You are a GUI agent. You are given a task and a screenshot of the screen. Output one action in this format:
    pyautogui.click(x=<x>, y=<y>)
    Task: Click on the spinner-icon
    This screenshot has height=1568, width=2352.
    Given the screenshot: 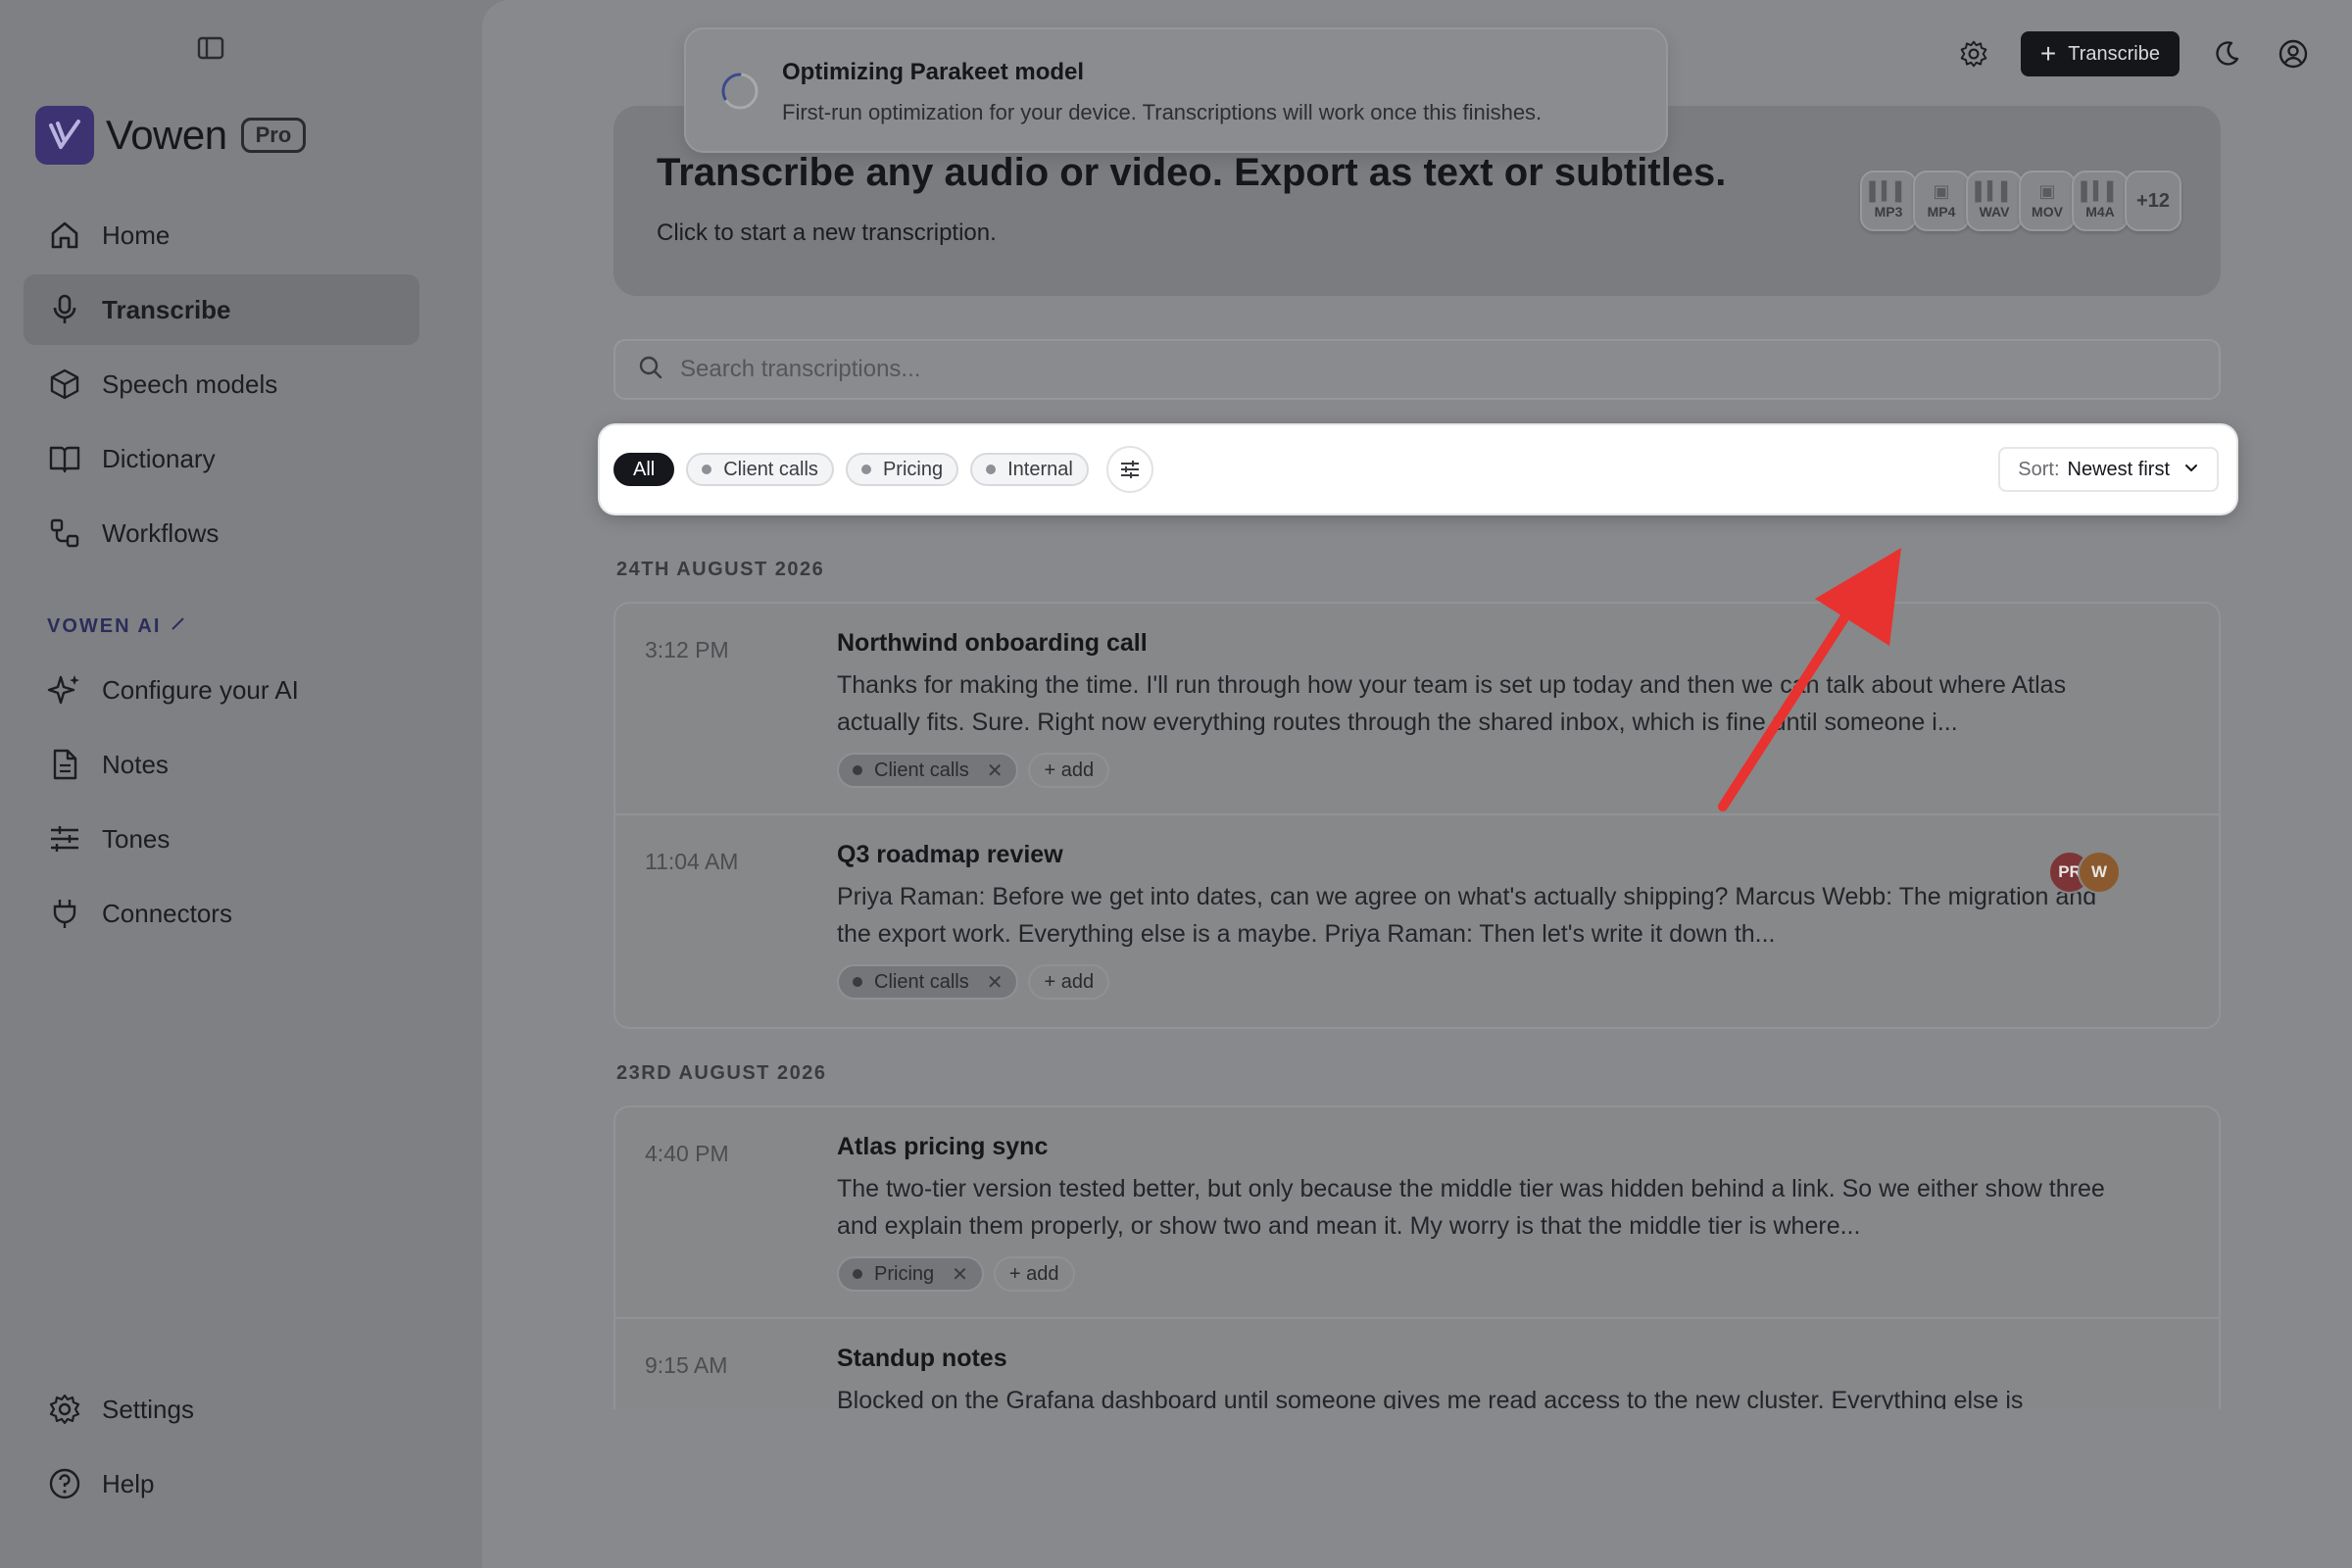 What is the action you would take?
    pyautogui.click(x=739, y=91)
    